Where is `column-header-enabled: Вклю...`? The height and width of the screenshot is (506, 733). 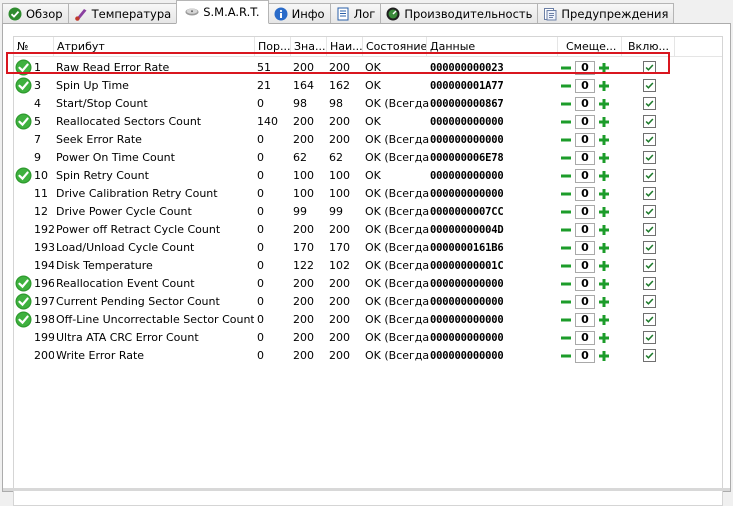 column-header-enabled: Вклю... is located at coordinates (648, 47).